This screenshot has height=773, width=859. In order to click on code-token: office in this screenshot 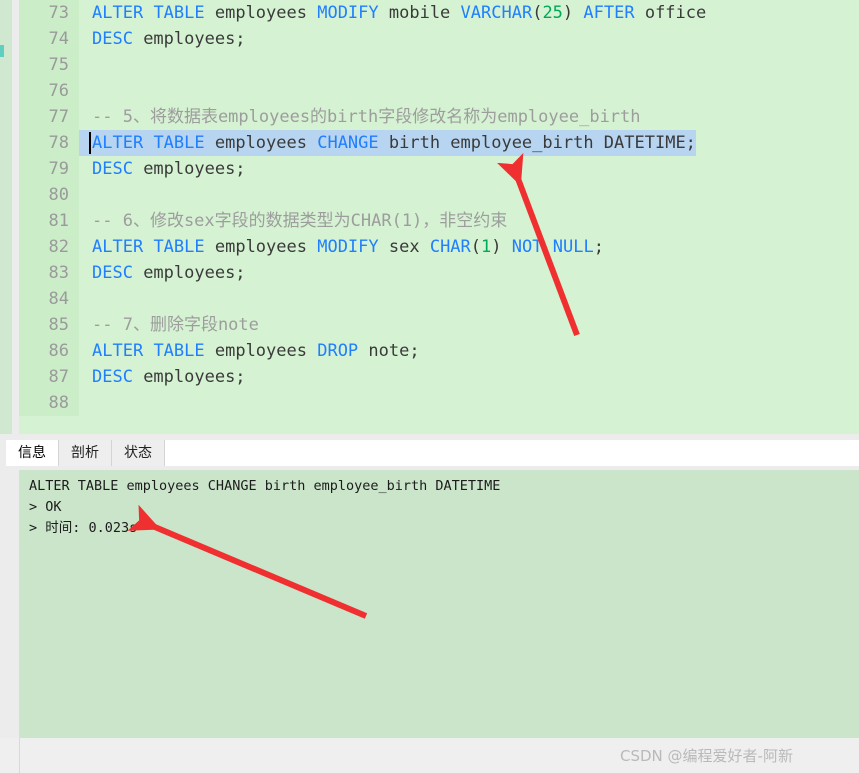, I will do `click(670, 13)`.